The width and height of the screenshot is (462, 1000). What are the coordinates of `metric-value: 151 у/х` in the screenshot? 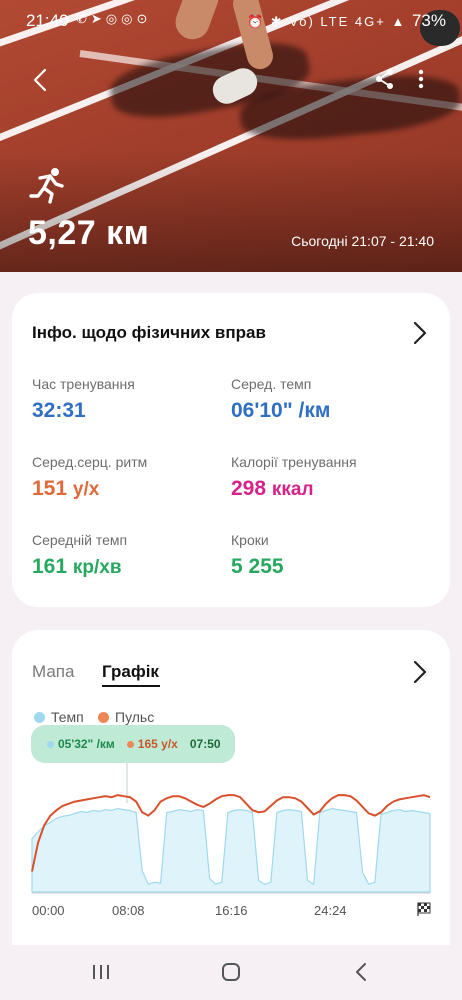 It's located at (66, 488).